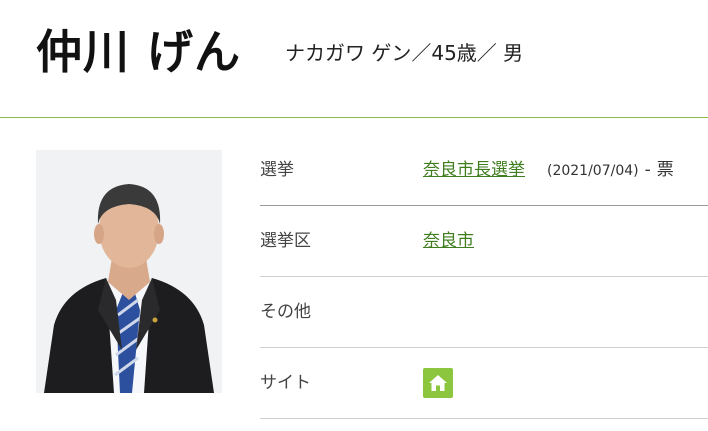 This screenshot has width=708, height=431. Describe the element at coordinates (647, 170) in the screenshot. I see `vote-count-dash: -` at that location.